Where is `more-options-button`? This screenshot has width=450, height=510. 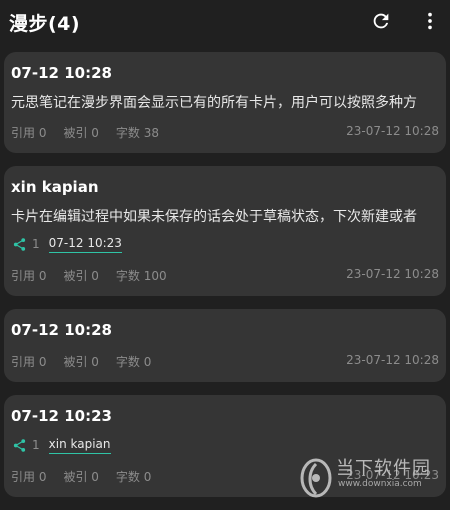 more-options-button is located at coordinates (430, 21).